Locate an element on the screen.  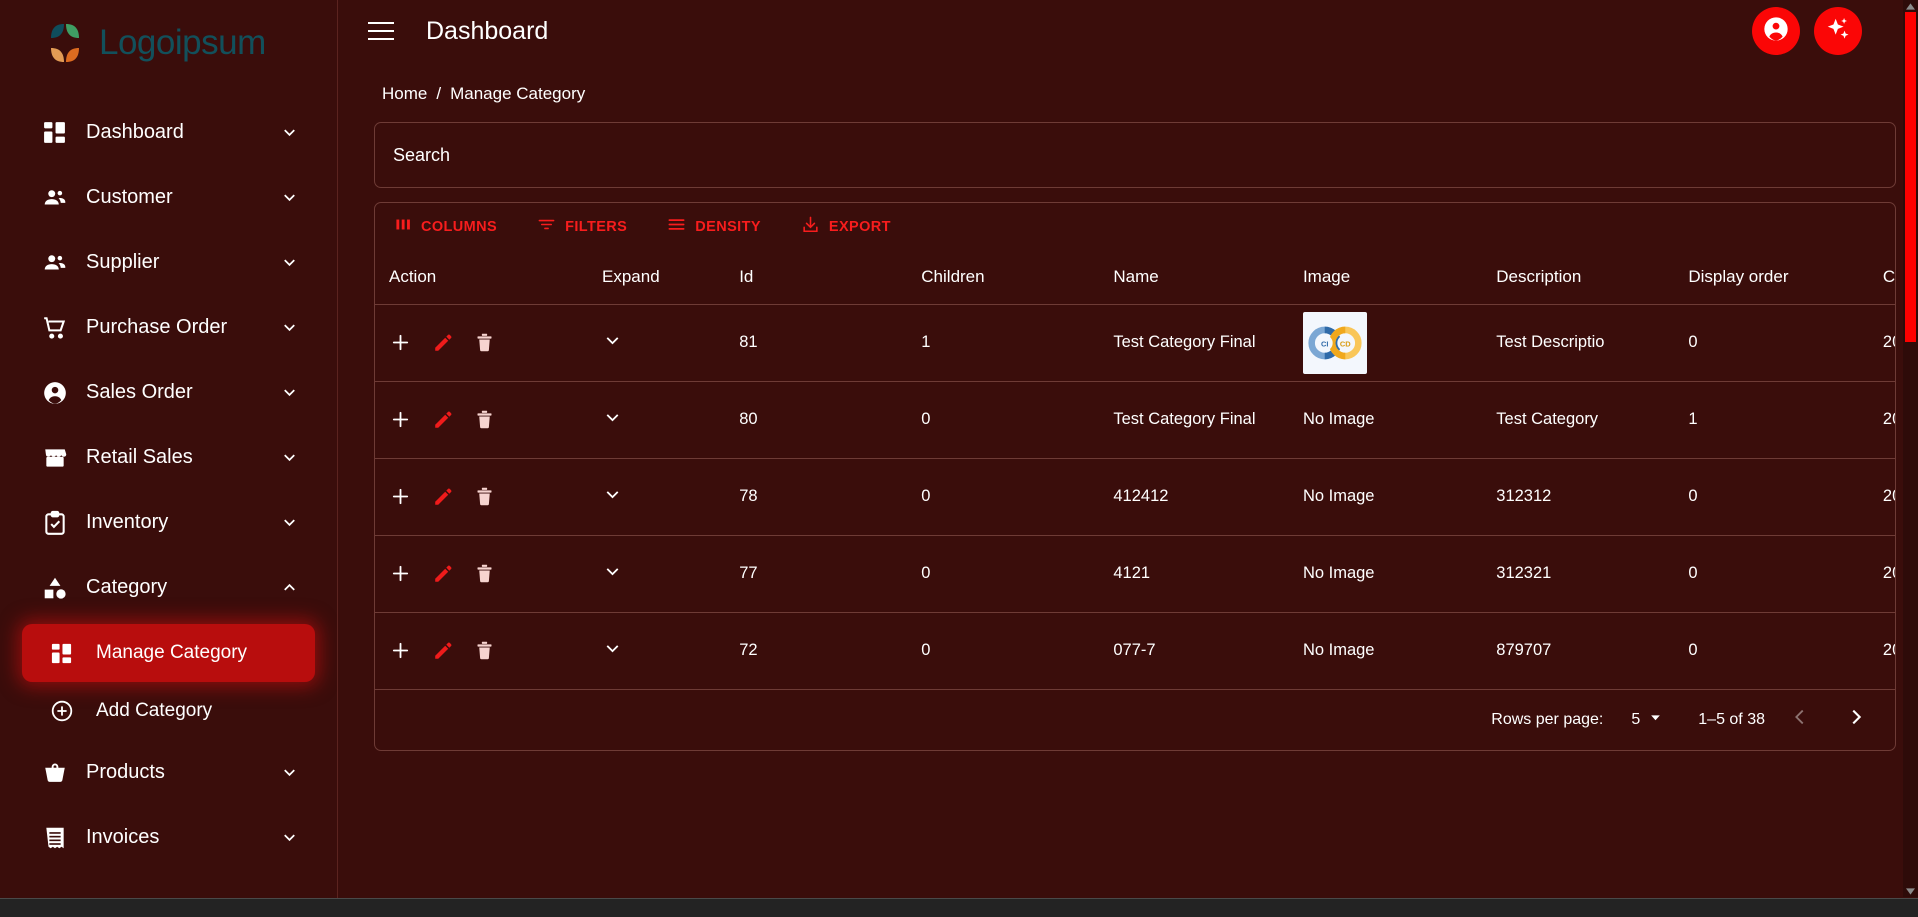
sidebar-item-dashboard: Dashboard is located at coordinates (168, 132).